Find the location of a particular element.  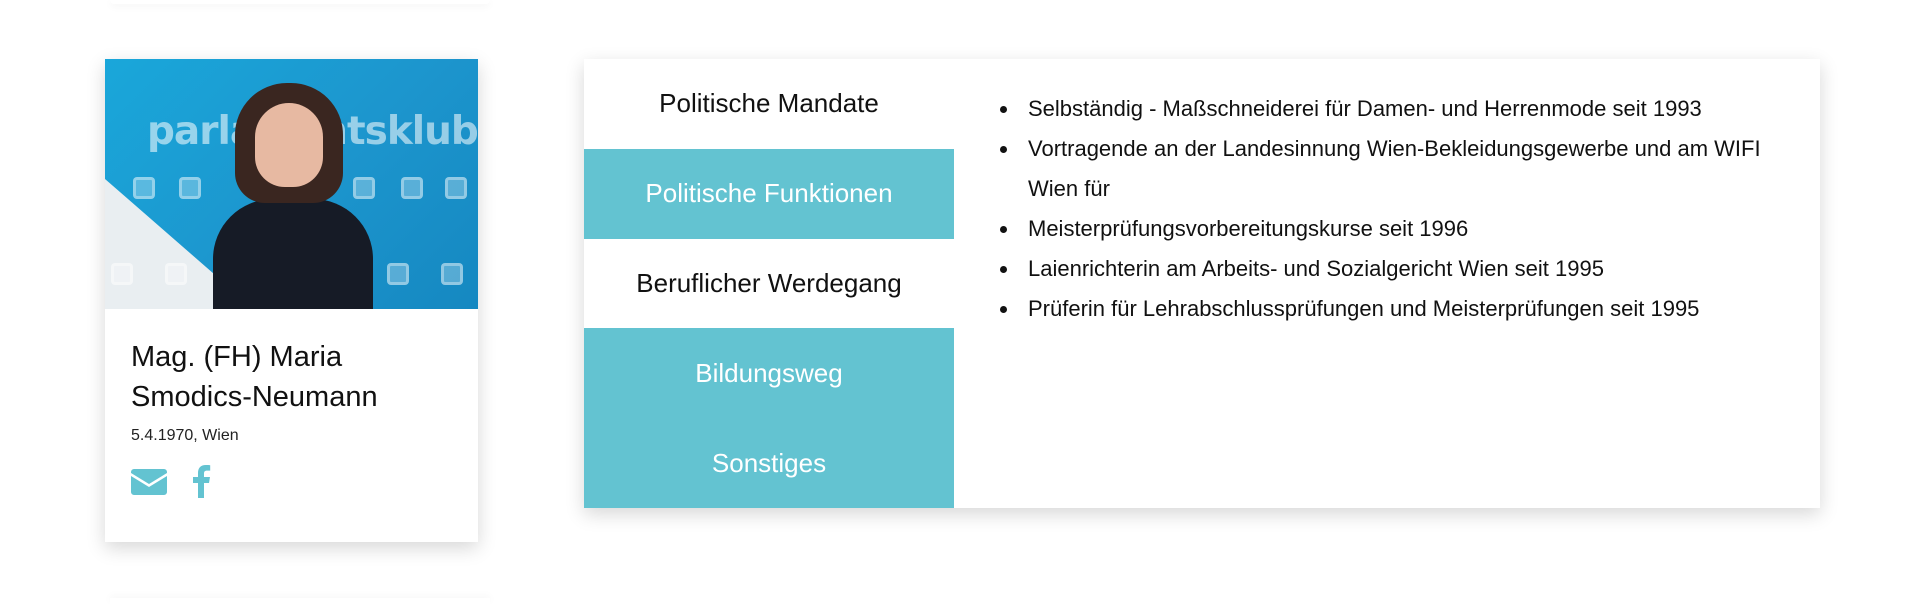

profile-name: Mag. (FH) Maria Smodics-Neumann is located at coordinates (254, 377).